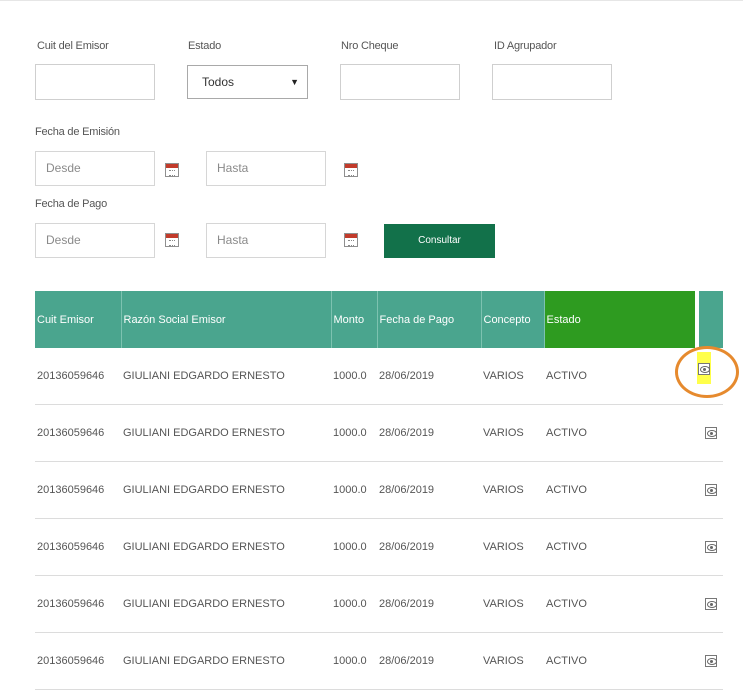  I want to click on emision-desde-input: Desde, so click(95, 168).